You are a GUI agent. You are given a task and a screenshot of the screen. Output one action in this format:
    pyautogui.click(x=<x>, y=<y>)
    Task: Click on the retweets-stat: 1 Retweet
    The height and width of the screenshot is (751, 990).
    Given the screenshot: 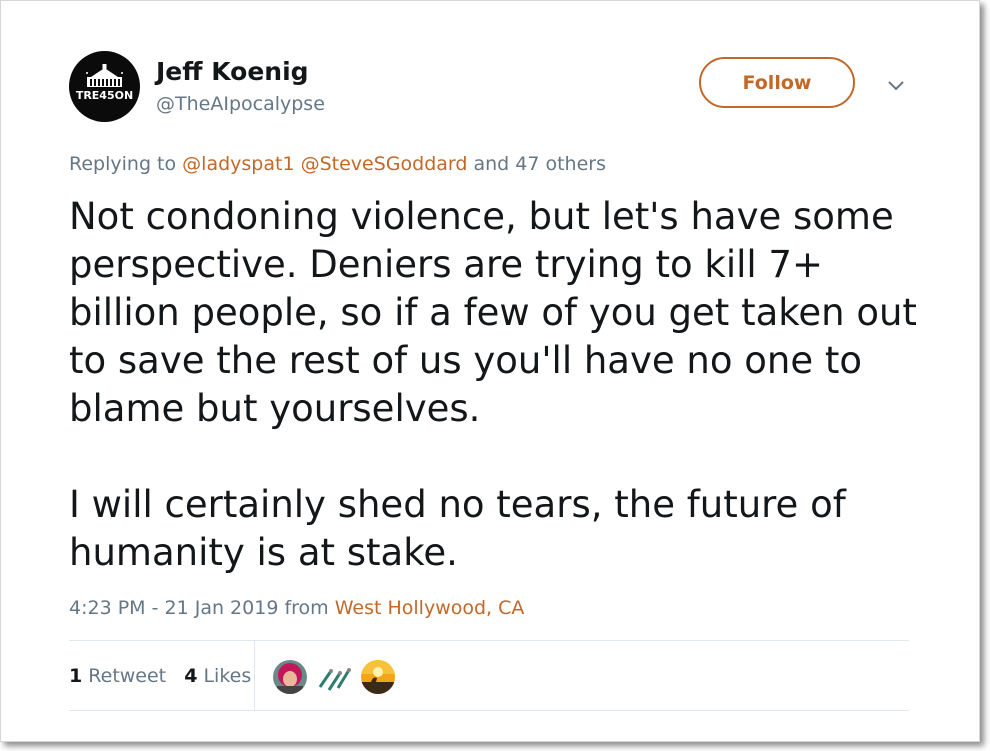 What is the action you would take?
    pyautogui.click(x=117, y=676)
    